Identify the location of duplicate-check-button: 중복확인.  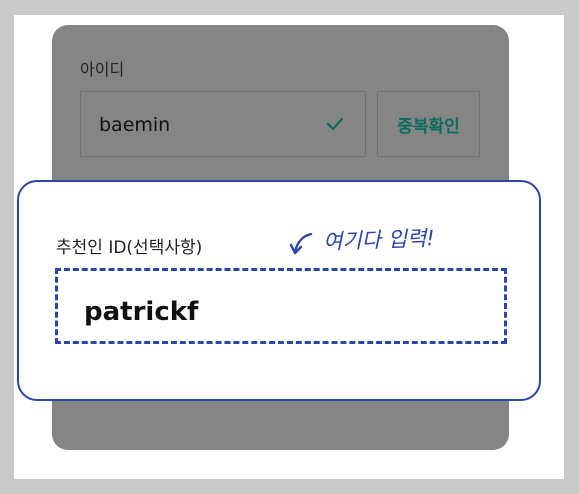
(428, 124).